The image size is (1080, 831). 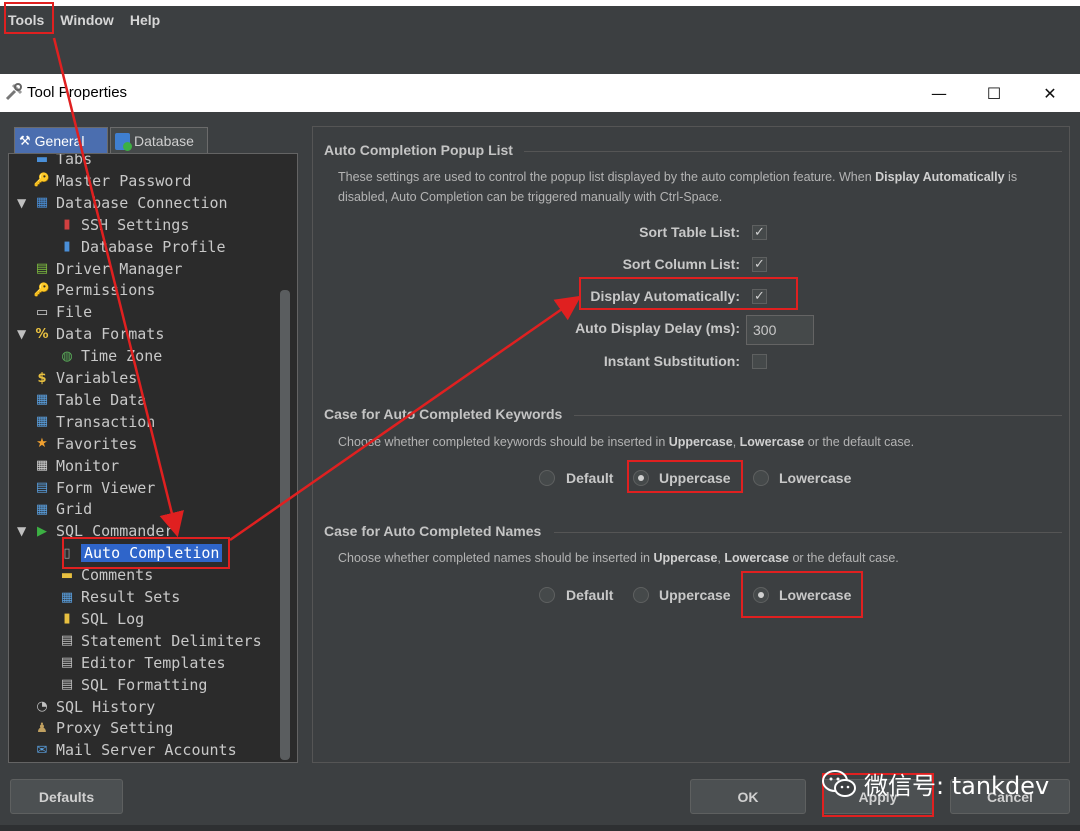 What do you see at coordinates (67, 619) in the screenshot?
I see `log-icon: ▮` at bounding box center [67, 619].